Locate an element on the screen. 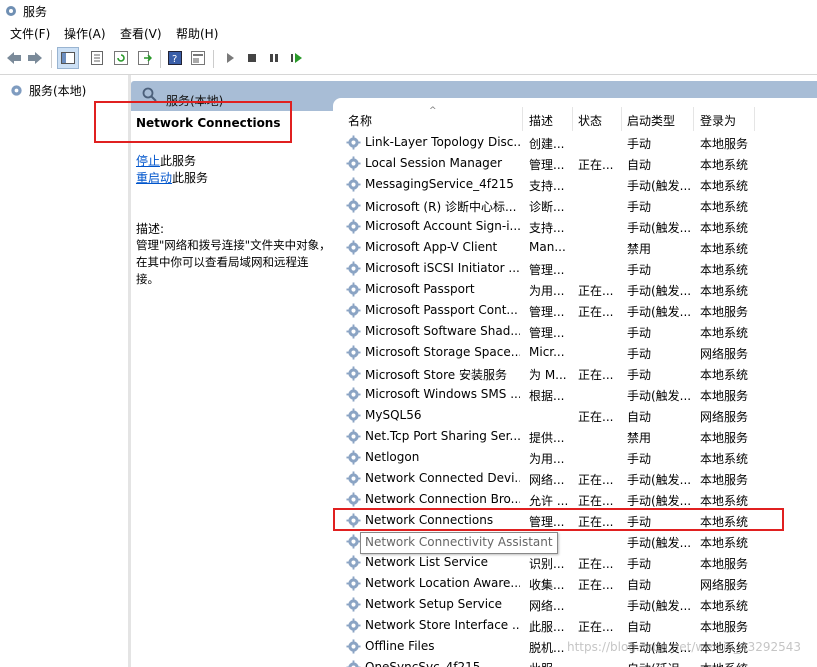  column-header-description: 描述 is located at coordinates (541, 120).